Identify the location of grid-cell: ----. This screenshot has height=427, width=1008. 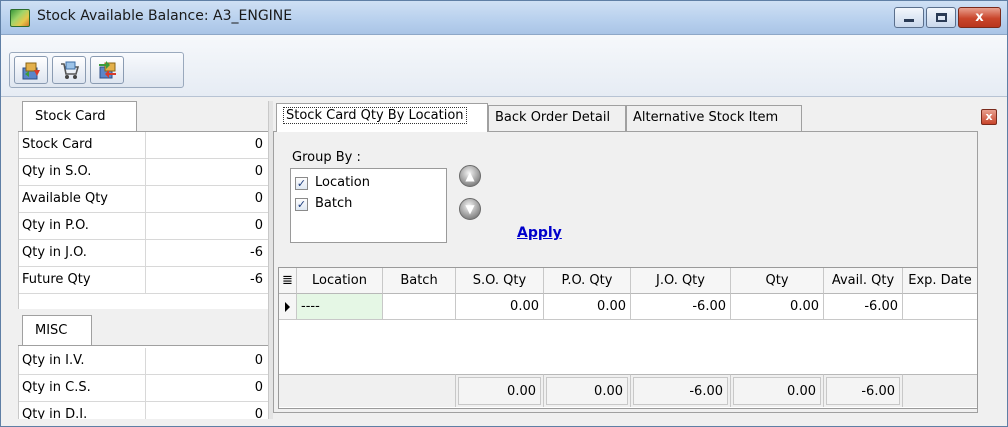
(340, 307).